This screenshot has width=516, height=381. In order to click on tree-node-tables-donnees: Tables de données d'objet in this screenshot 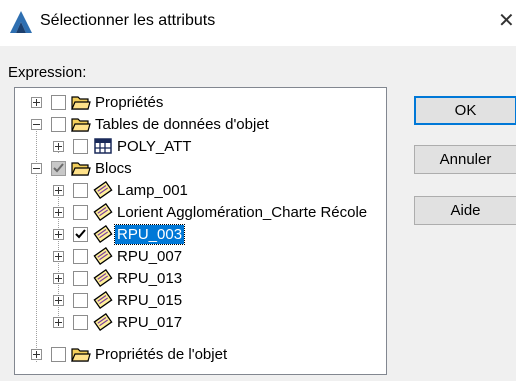, I will do `click(200, 125)`.